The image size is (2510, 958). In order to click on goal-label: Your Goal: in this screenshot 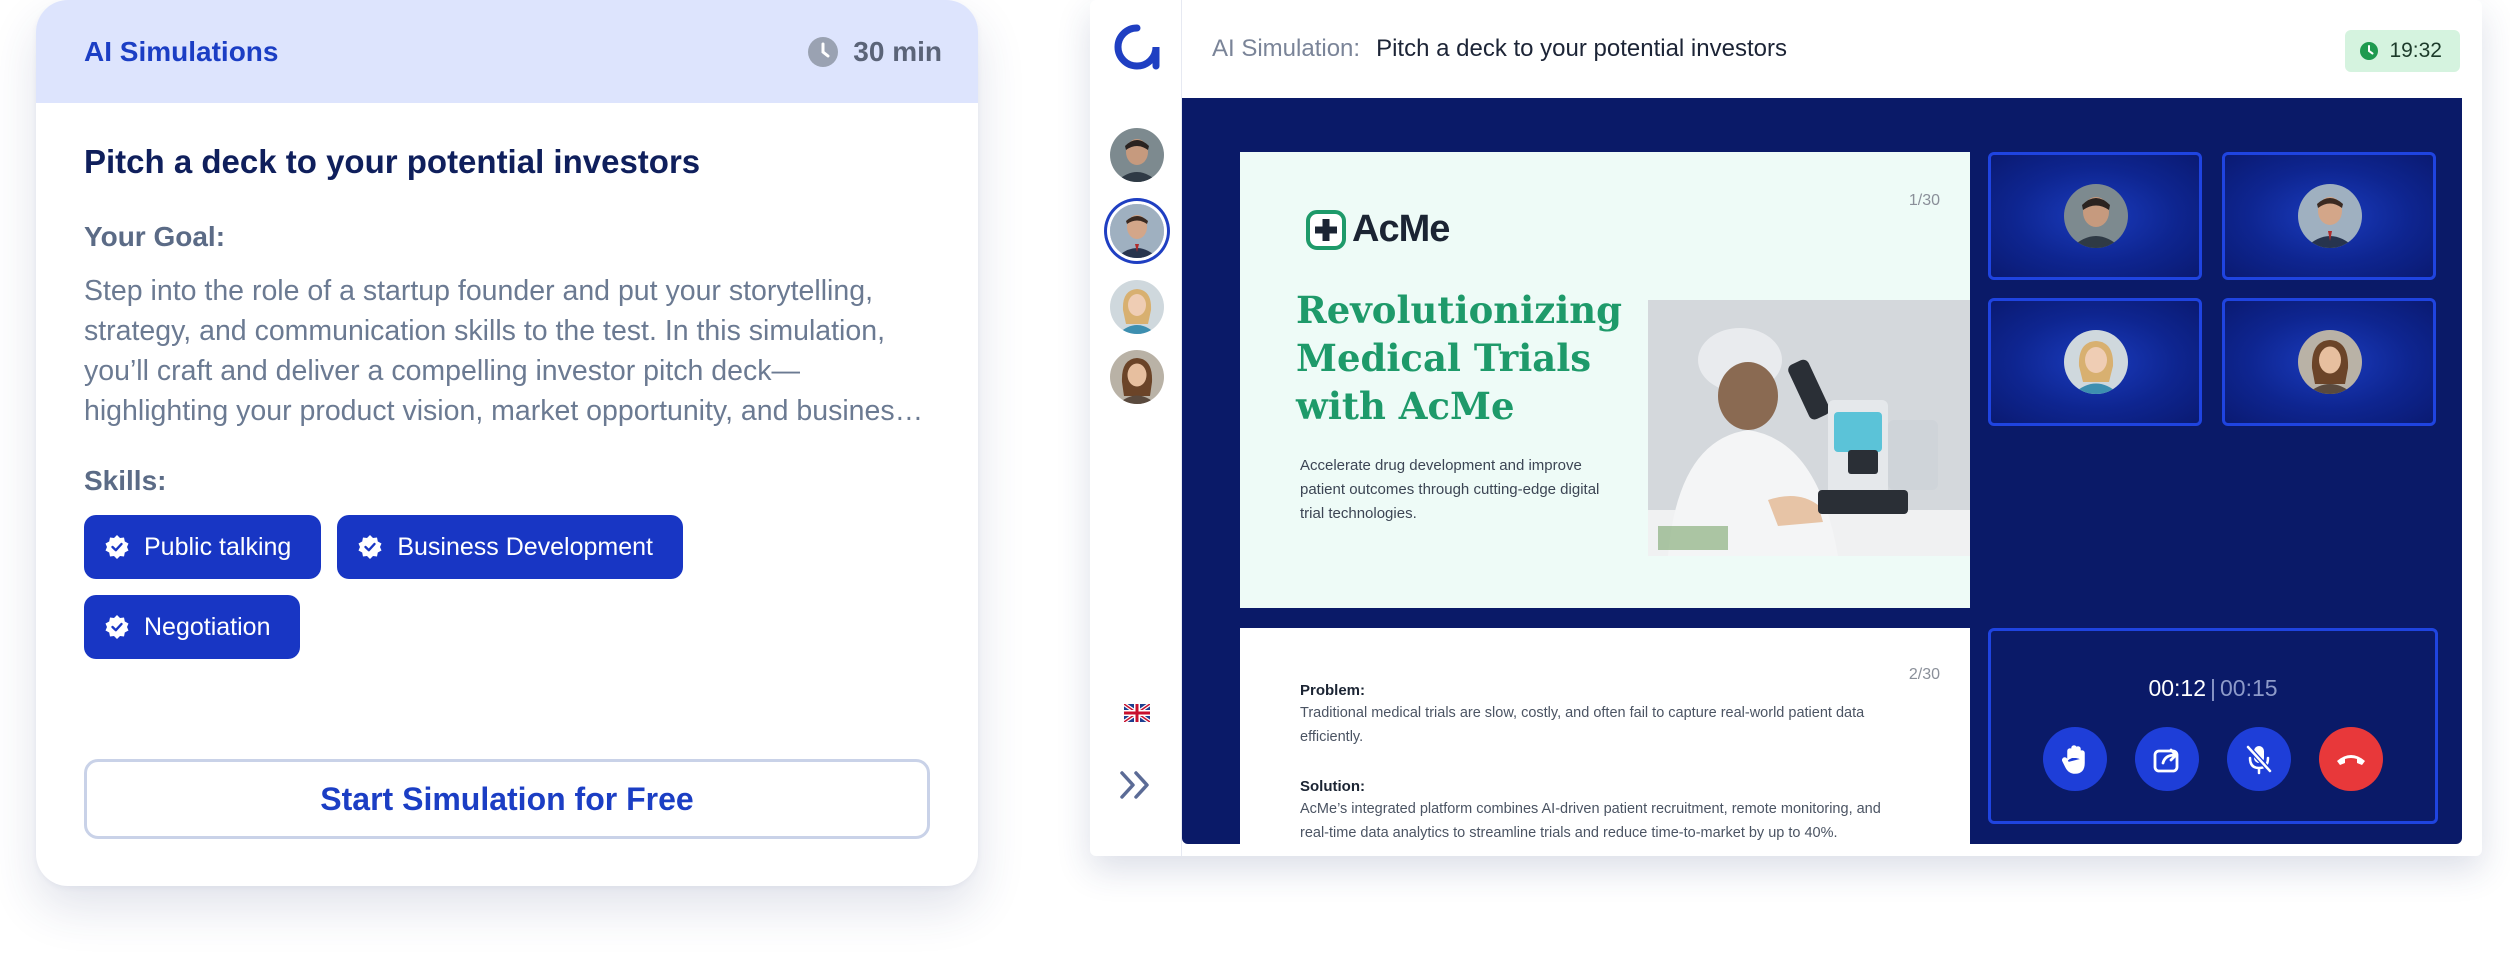, I will do `click(155, 236)`.